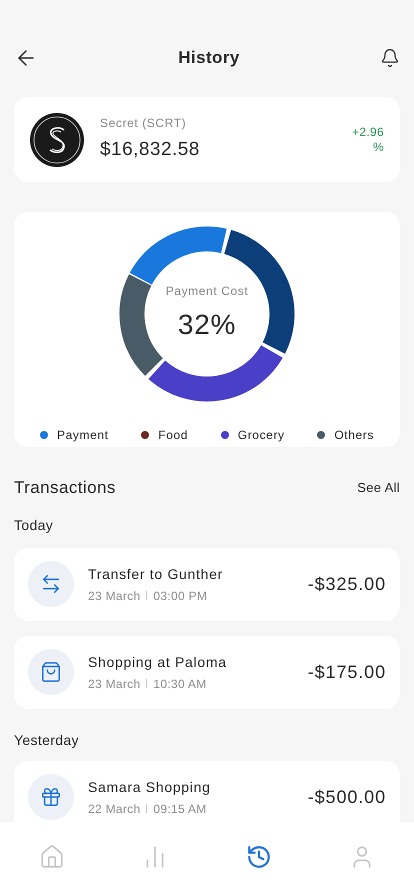  Describe the element at coordinates (207, 325) in the screenshot. I see `chart-center-value: 32%` at that location.